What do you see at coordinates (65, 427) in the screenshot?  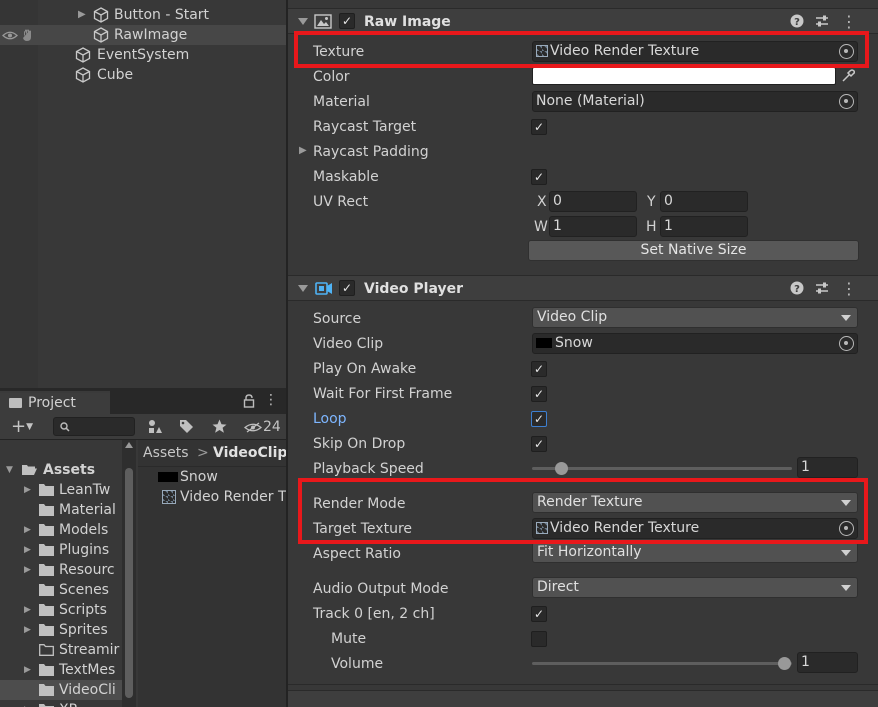 I see `search-icon` at bounding box center [65, 427].